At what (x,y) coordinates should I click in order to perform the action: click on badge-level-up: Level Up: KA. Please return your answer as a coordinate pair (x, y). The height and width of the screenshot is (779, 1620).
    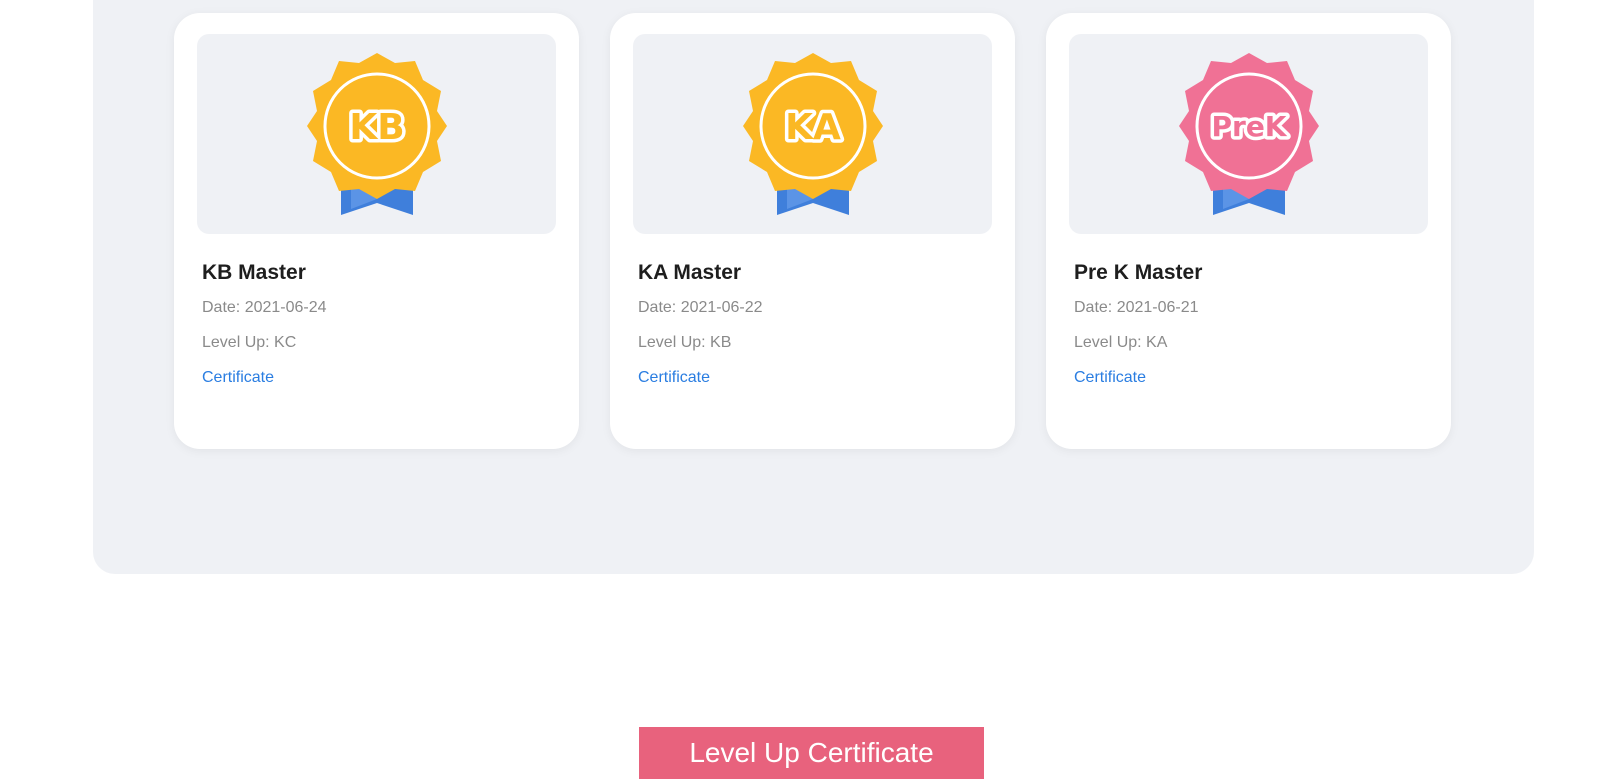
    Looking at the image, I should click on (1121, 342).